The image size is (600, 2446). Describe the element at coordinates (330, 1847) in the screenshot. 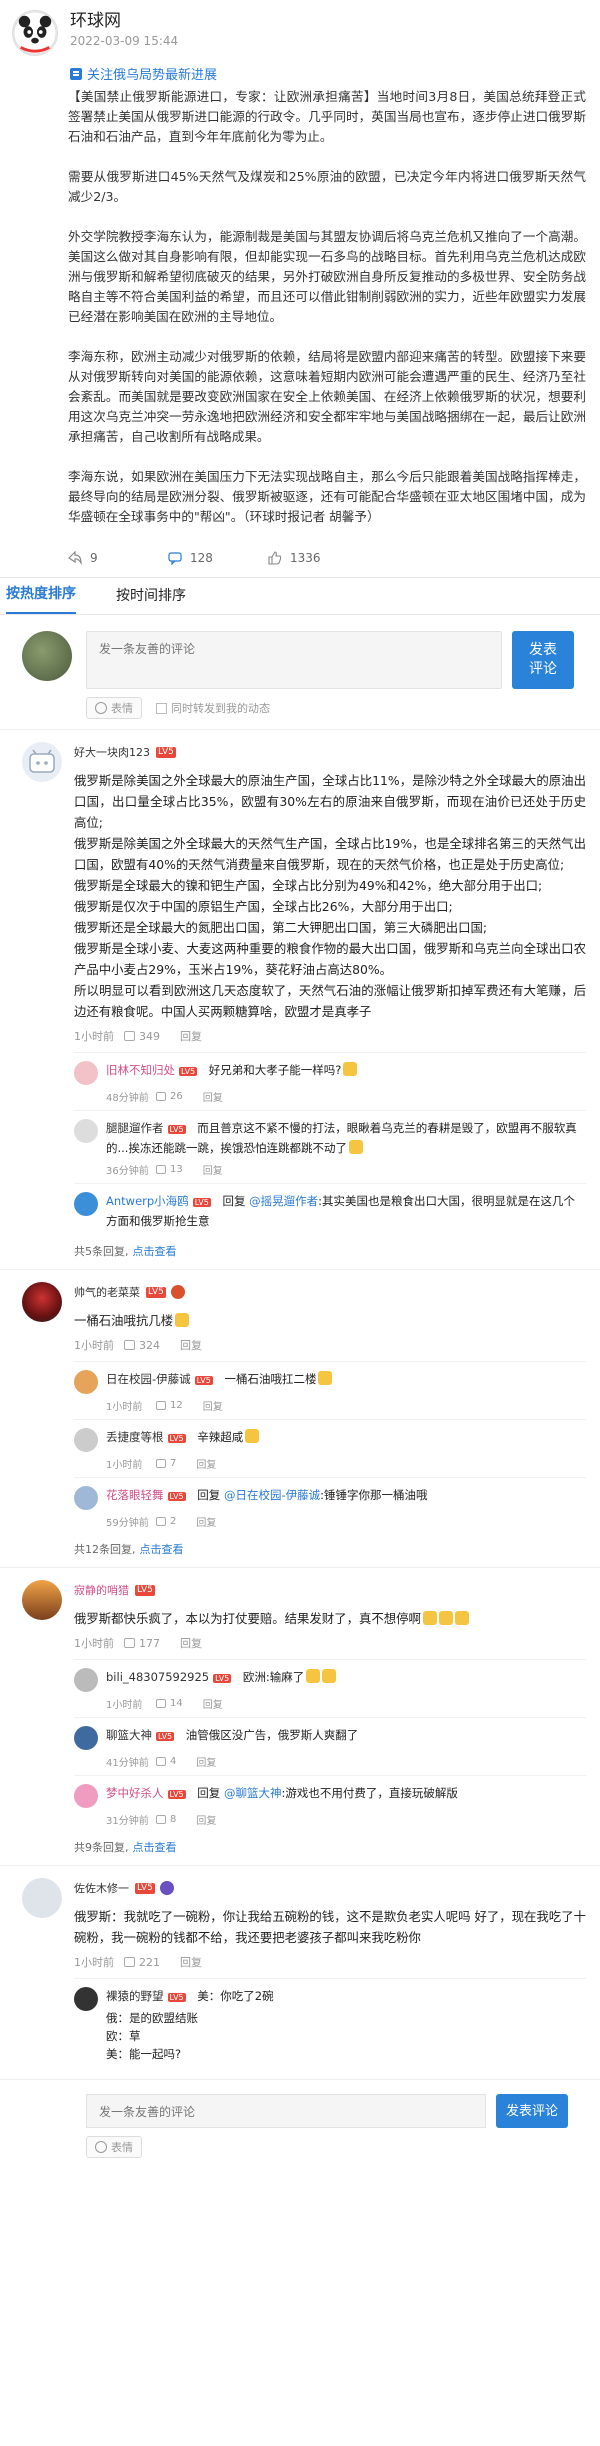

I see `reply-total: 共9条回复, 点击查看` at that location.